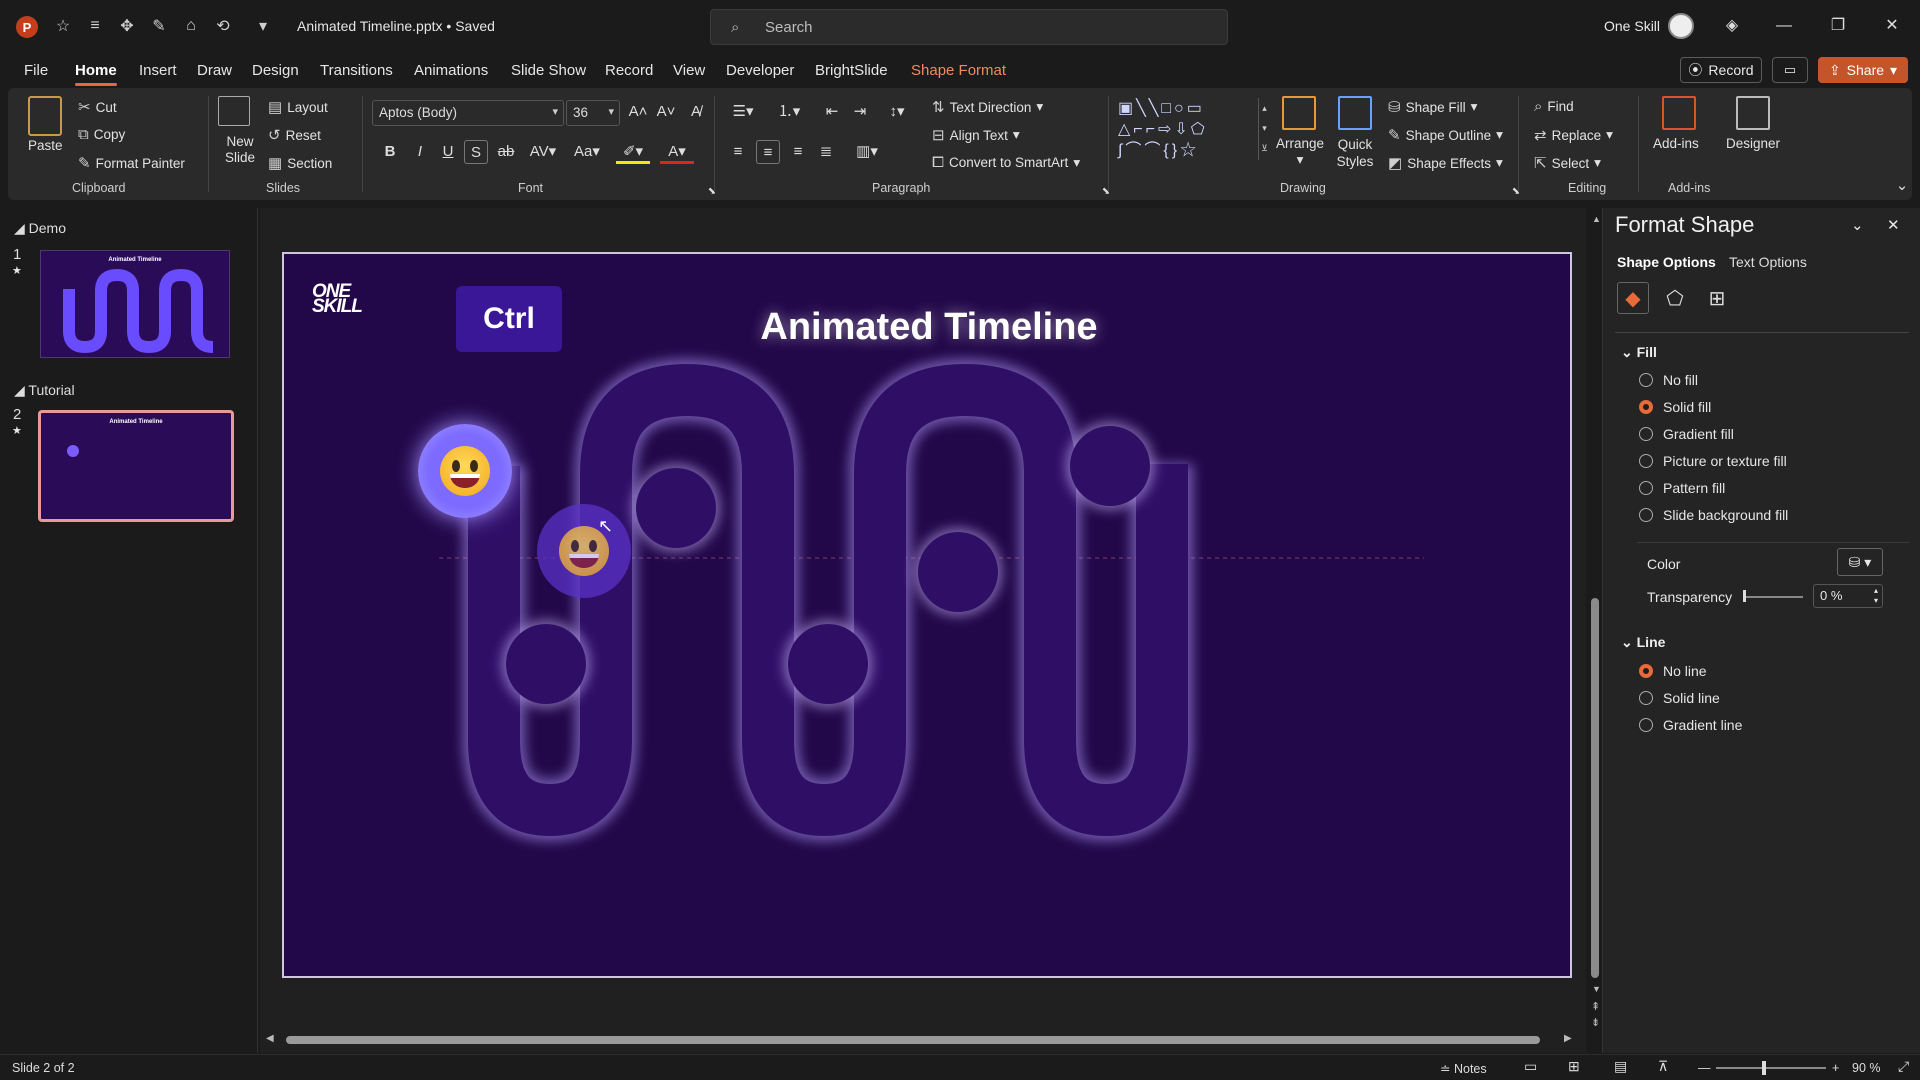 The width and height of the screenshot is (1920, 1080). What do you see at coordinates (1790, 70) in the screenshot?
I see `comments-button: ▭` at bounding box center [1790, 70].